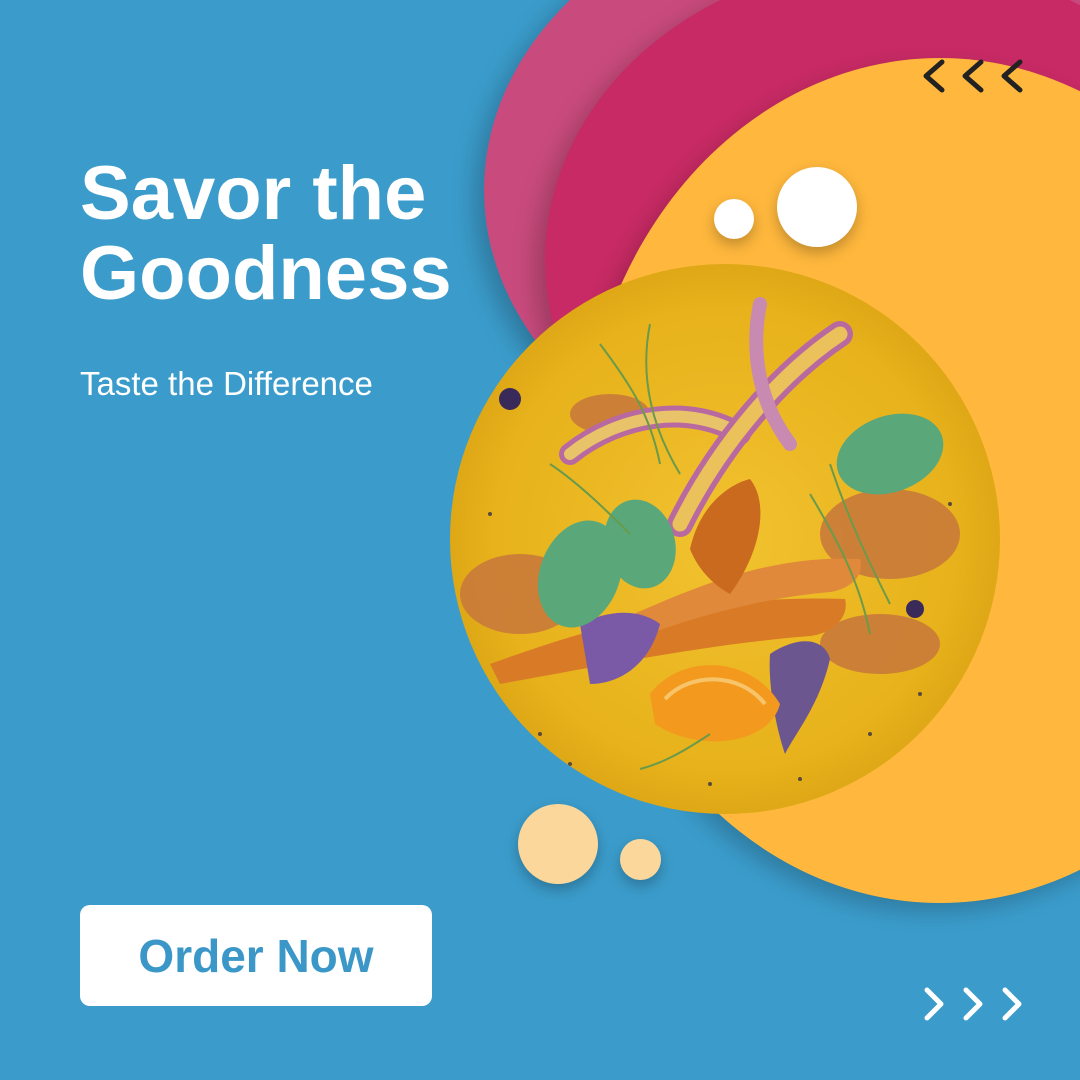 The width and height of the screenshot is (1080, 1080). Describe the element at coordinates (558, 844) in the screenshot. I see `peach-bubble-large` at that location.